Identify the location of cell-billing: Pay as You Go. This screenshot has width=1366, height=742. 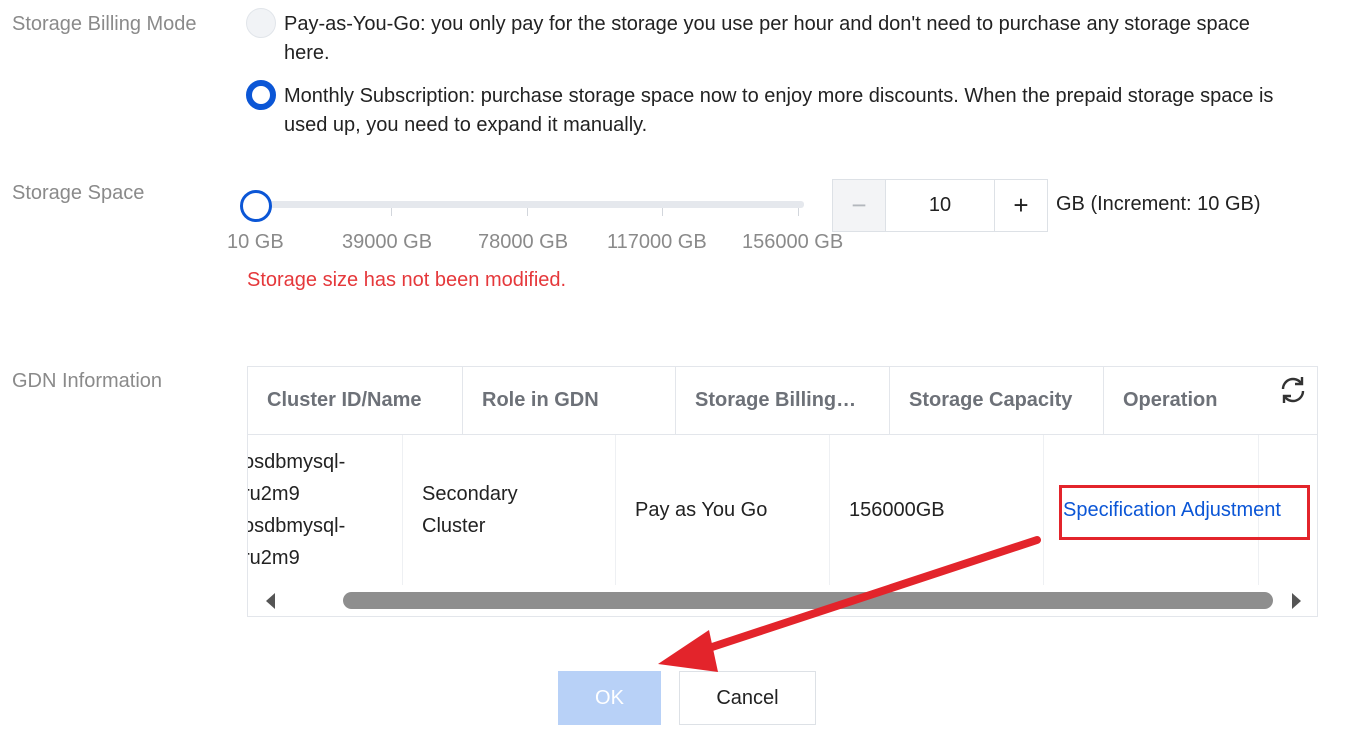
(723, 510).